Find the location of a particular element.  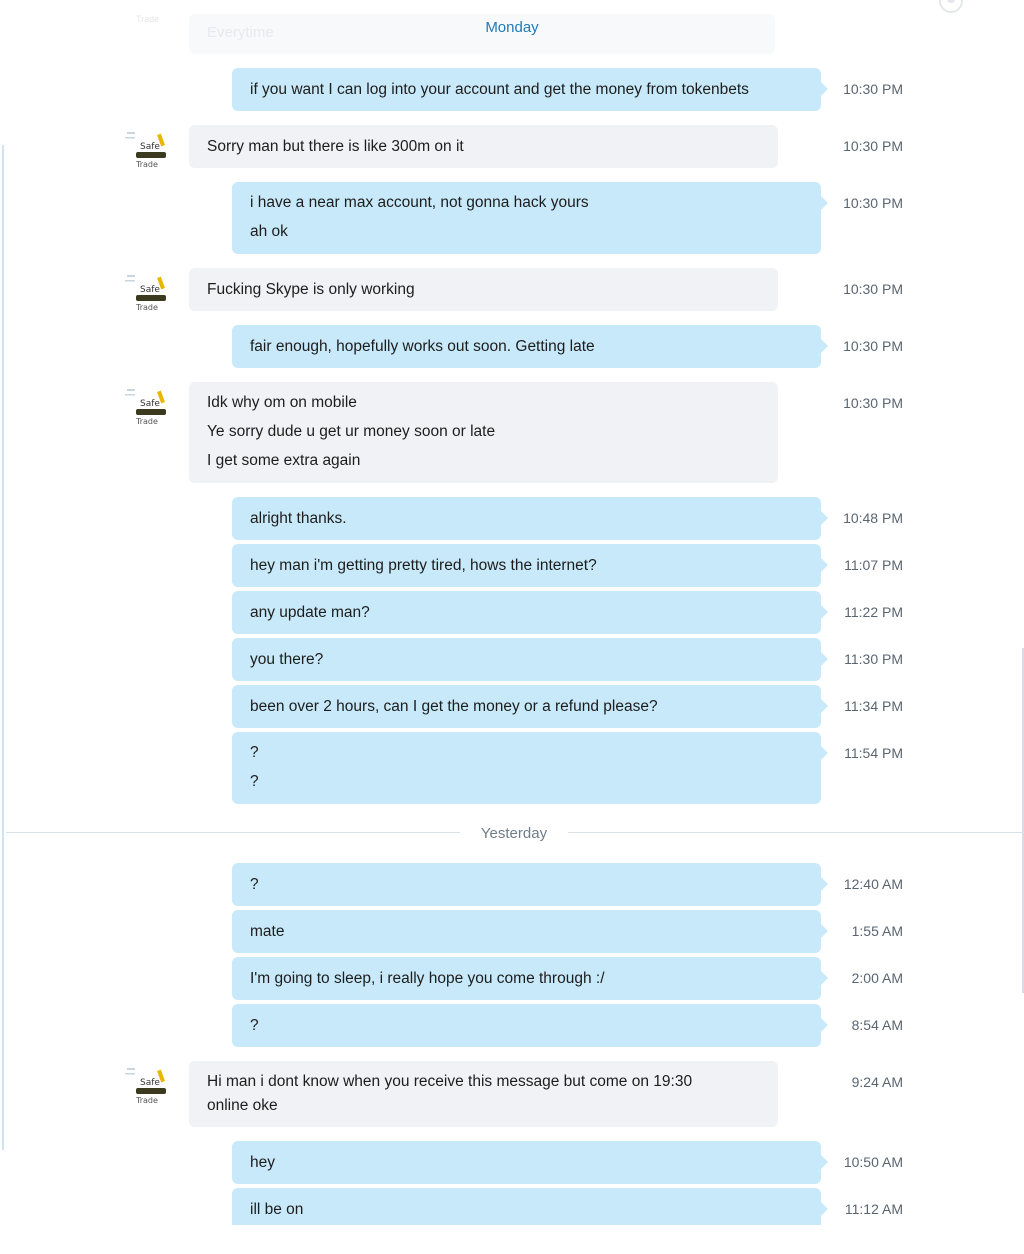

message-text: I get some extra again is located at coordinates (284, 460).